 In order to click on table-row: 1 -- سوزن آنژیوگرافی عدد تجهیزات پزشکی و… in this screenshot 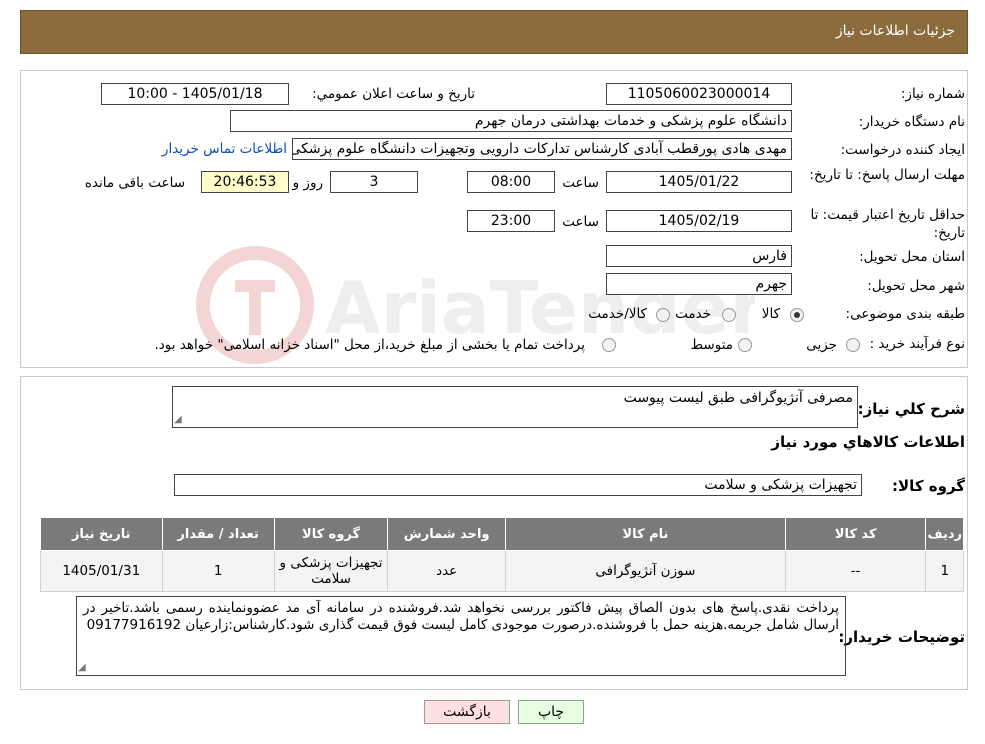, I will do `click(502, 571)`.